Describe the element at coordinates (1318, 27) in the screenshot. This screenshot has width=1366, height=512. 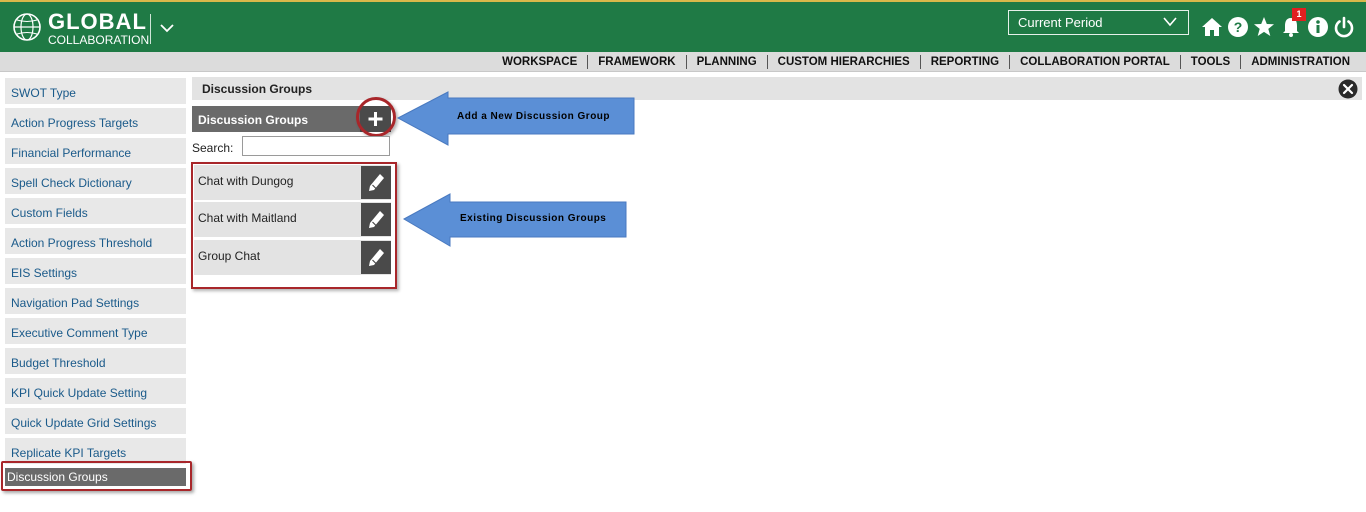
I see `info-icon` at that location.